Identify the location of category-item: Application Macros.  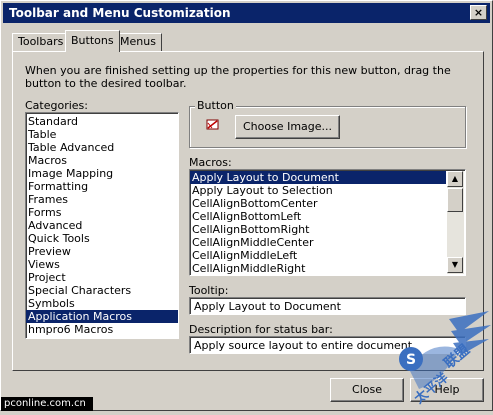
(102, 316).